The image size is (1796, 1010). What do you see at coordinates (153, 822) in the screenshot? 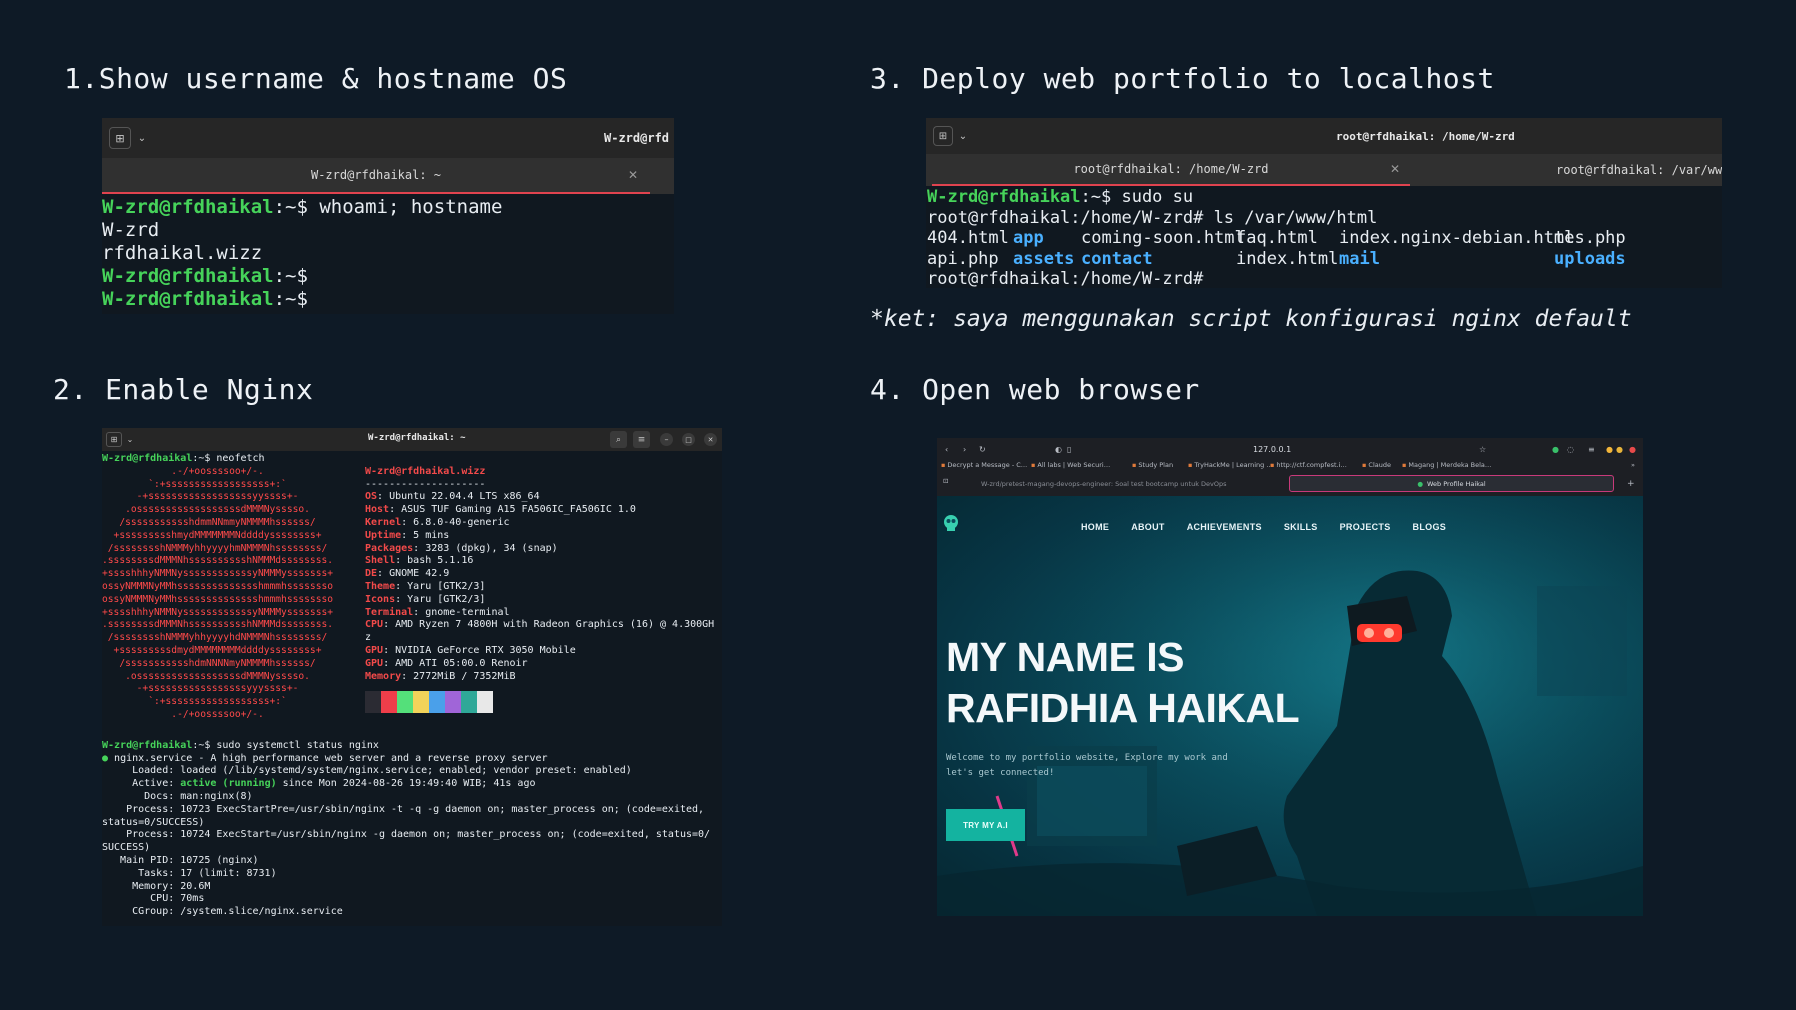
I see `status-line: status=0/SUCCESS)` at bounding box center [153, 822].